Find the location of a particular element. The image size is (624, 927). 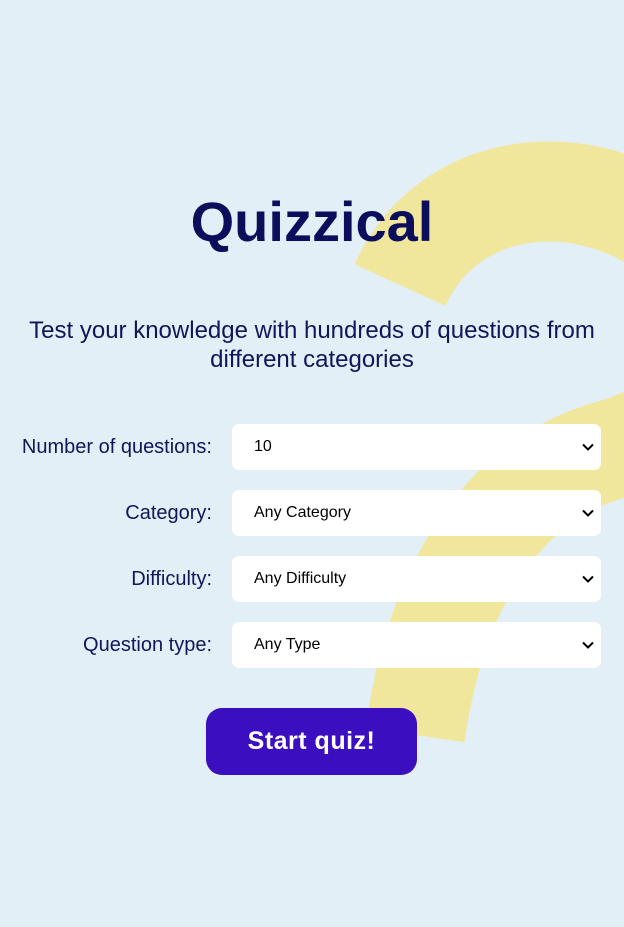

field-question-type: Question type: Any Type is located at coordinates (312, 645).